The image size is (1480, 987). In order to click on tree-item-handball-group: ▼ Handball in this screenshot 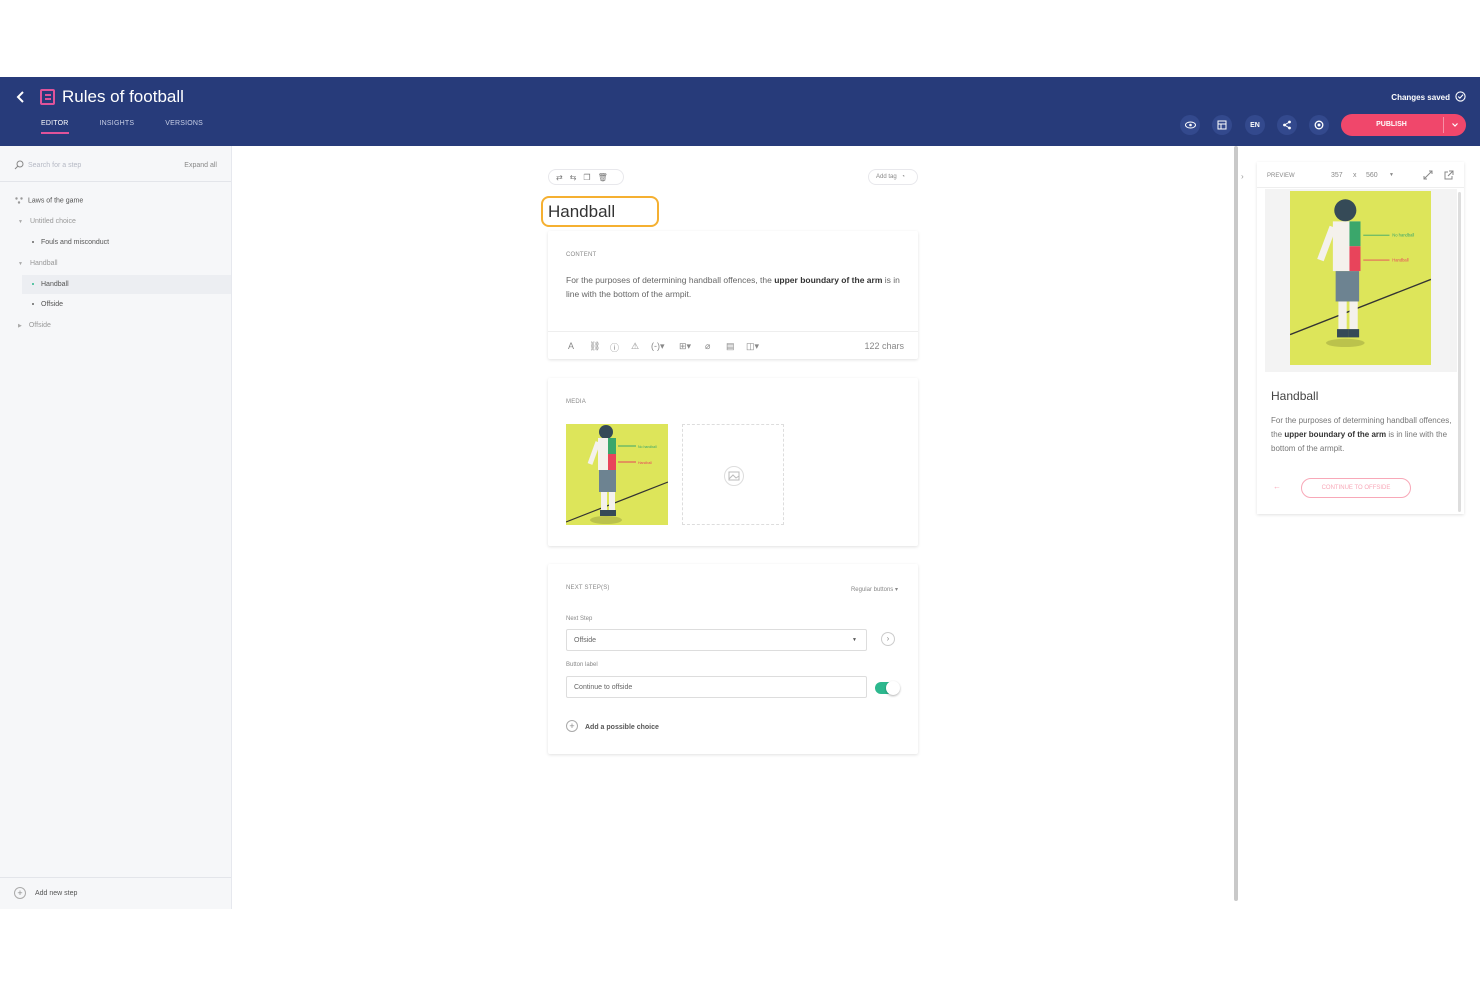, I will do `click(38, 263)`.